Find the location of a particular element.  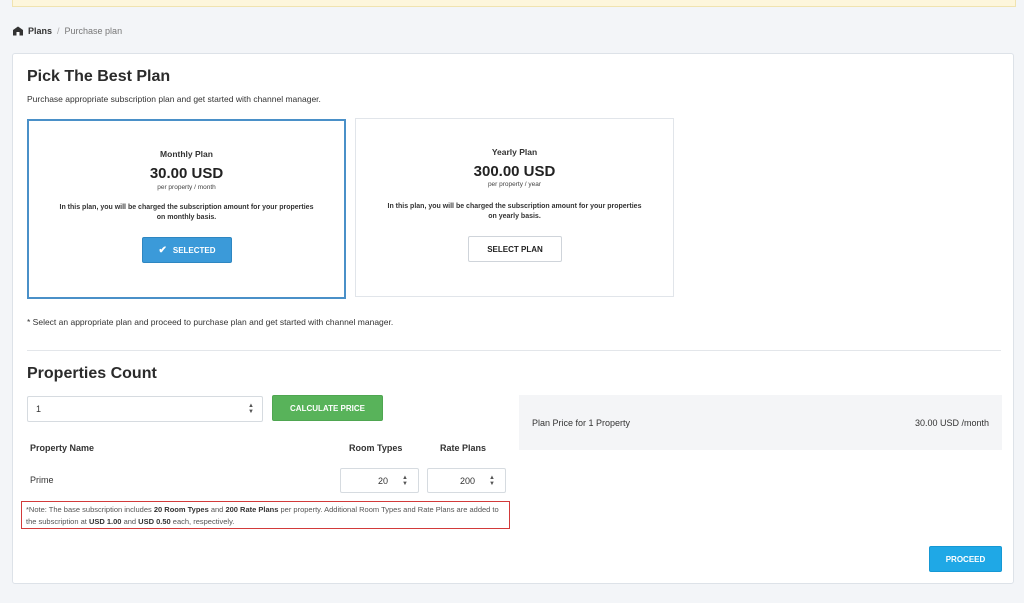

room-types-value: 20 is located at coordinates (382, 480).